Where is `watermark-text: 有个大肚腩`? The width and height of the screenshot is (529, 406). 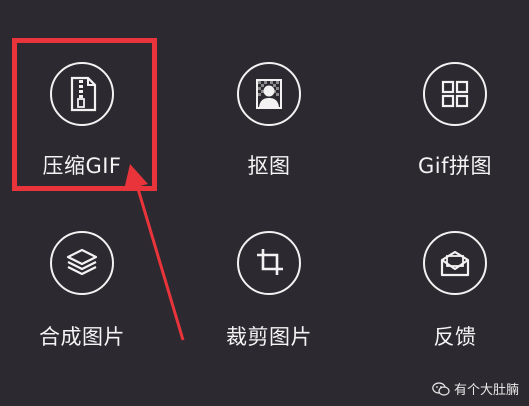
watermark-text: 有个大肚腩 is located at coordinates (486, 390).